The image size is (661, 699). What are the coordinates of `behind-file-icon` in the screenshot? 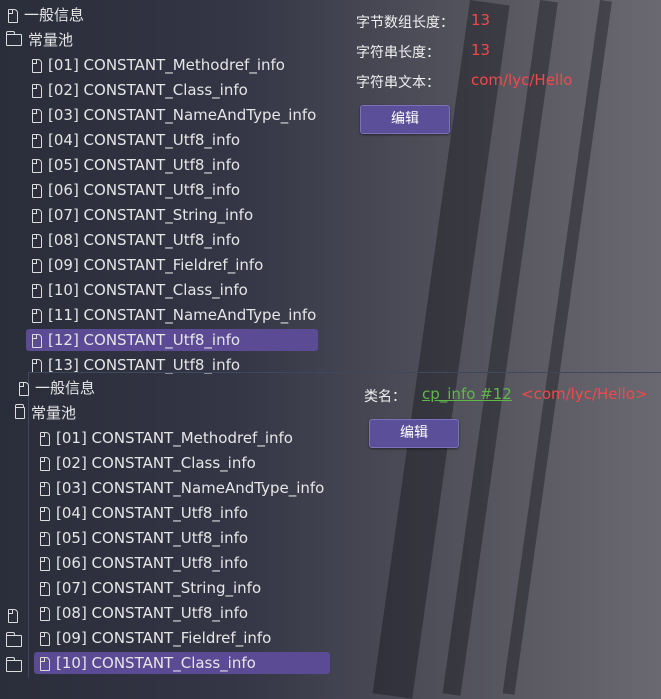 It's located at (16, 615).